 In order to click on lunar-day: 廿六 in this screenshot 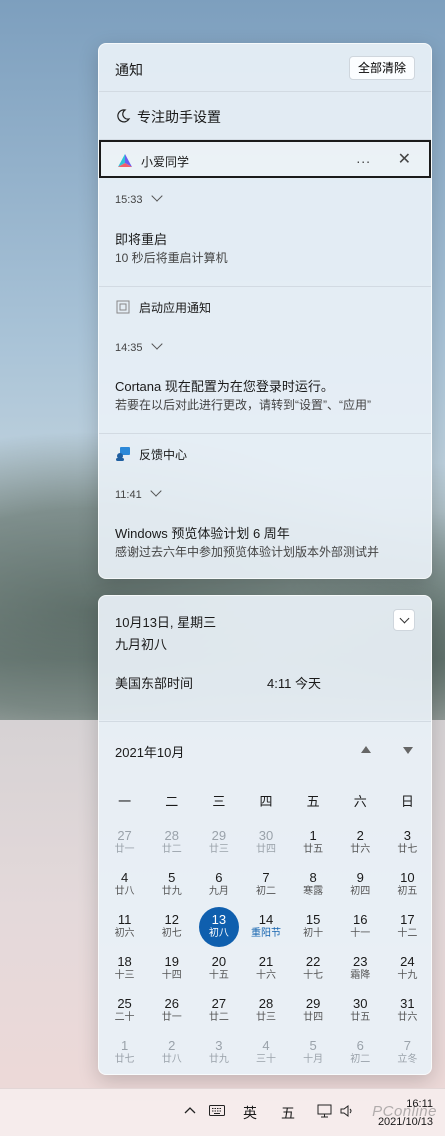, I will do `click(407, 1017)`.